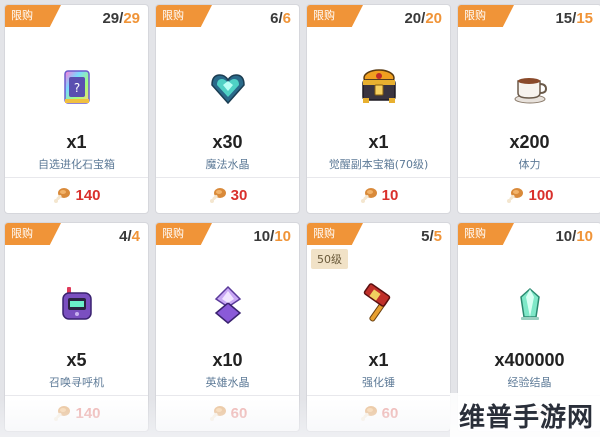  Describe the element at coordinates (76, 360) in the screenshot. I see `item-quantity: x5` at that location.